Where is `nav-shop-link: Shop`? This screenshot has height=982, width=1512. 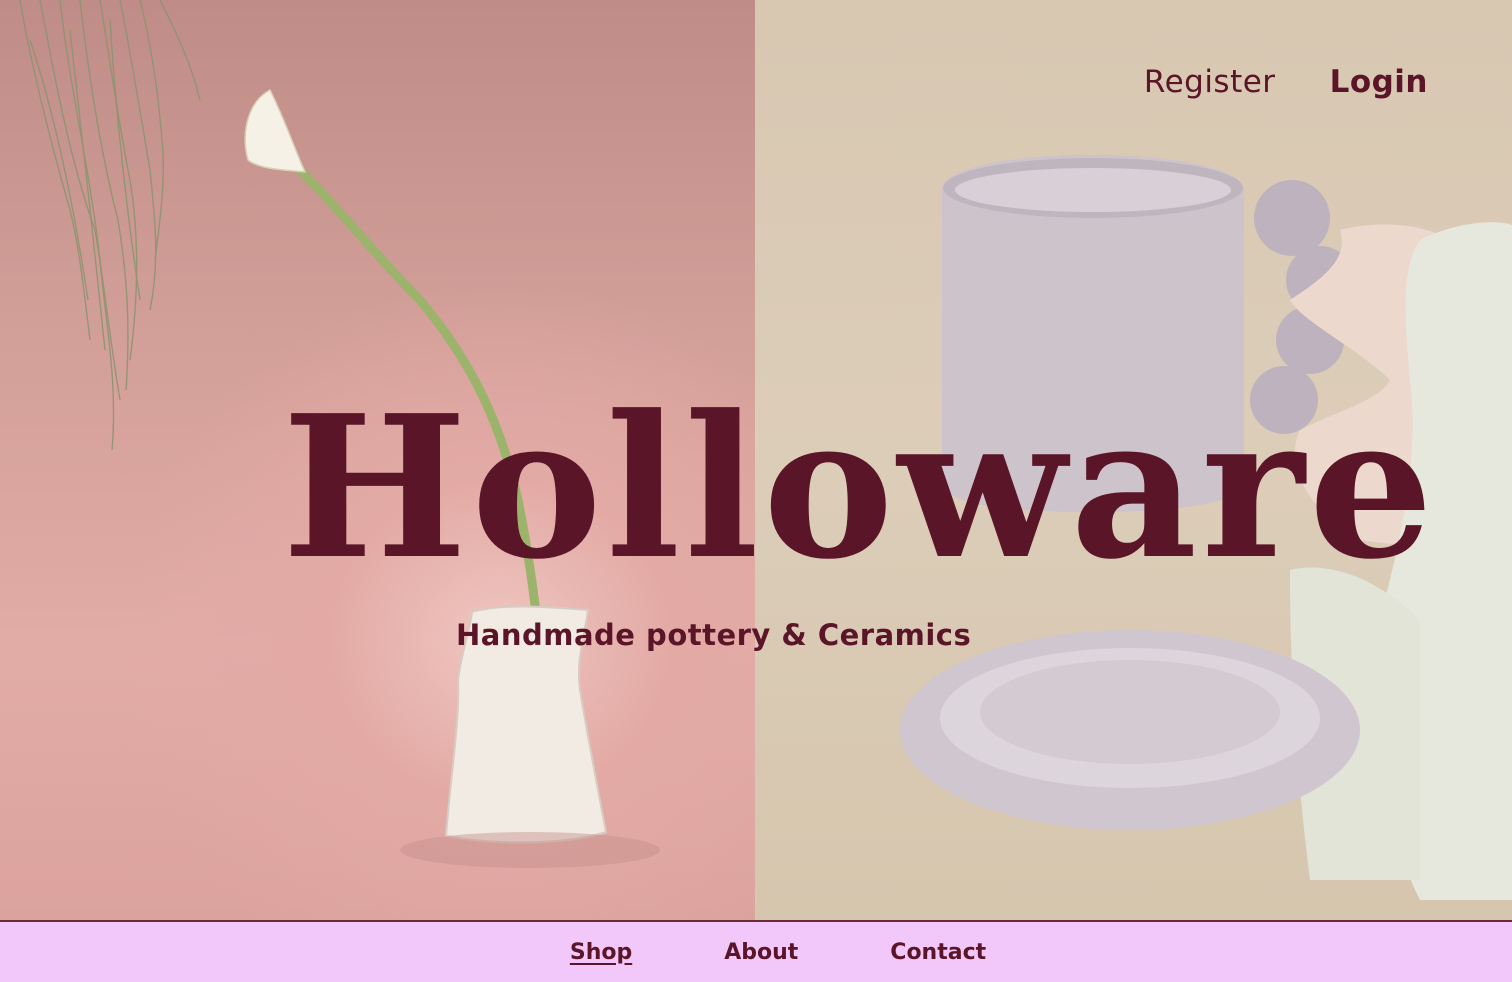
nav-shop-link: Shop is located at coordinates (601, 952).